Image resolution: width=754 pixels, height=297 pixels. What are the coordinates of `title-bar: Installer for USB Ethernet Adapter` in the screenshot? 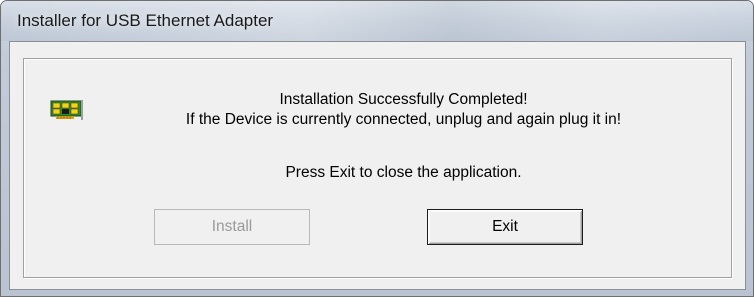 It's located at (377, 21).